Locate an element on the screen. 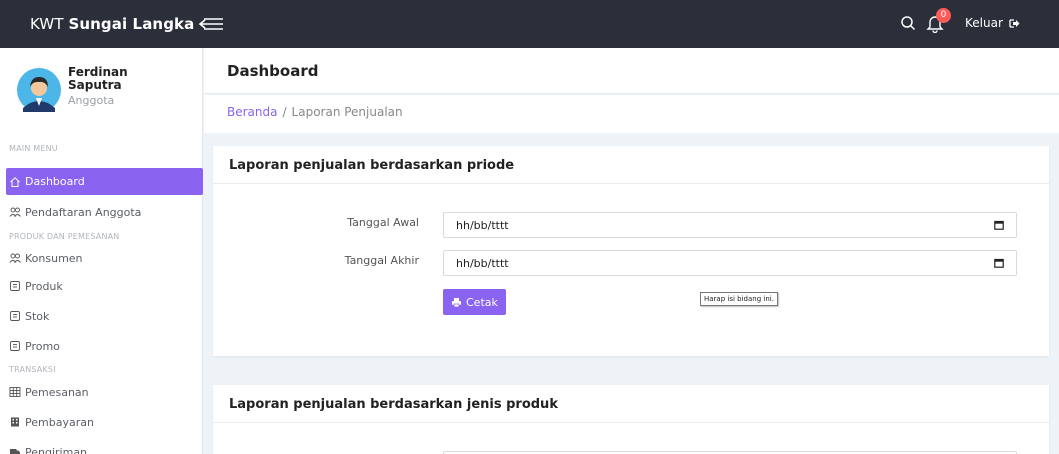 The width and height of the screenshot is (1059, 454). sidebar-item-pembayaran: Pembayaran is located at coordinates (106, 422).